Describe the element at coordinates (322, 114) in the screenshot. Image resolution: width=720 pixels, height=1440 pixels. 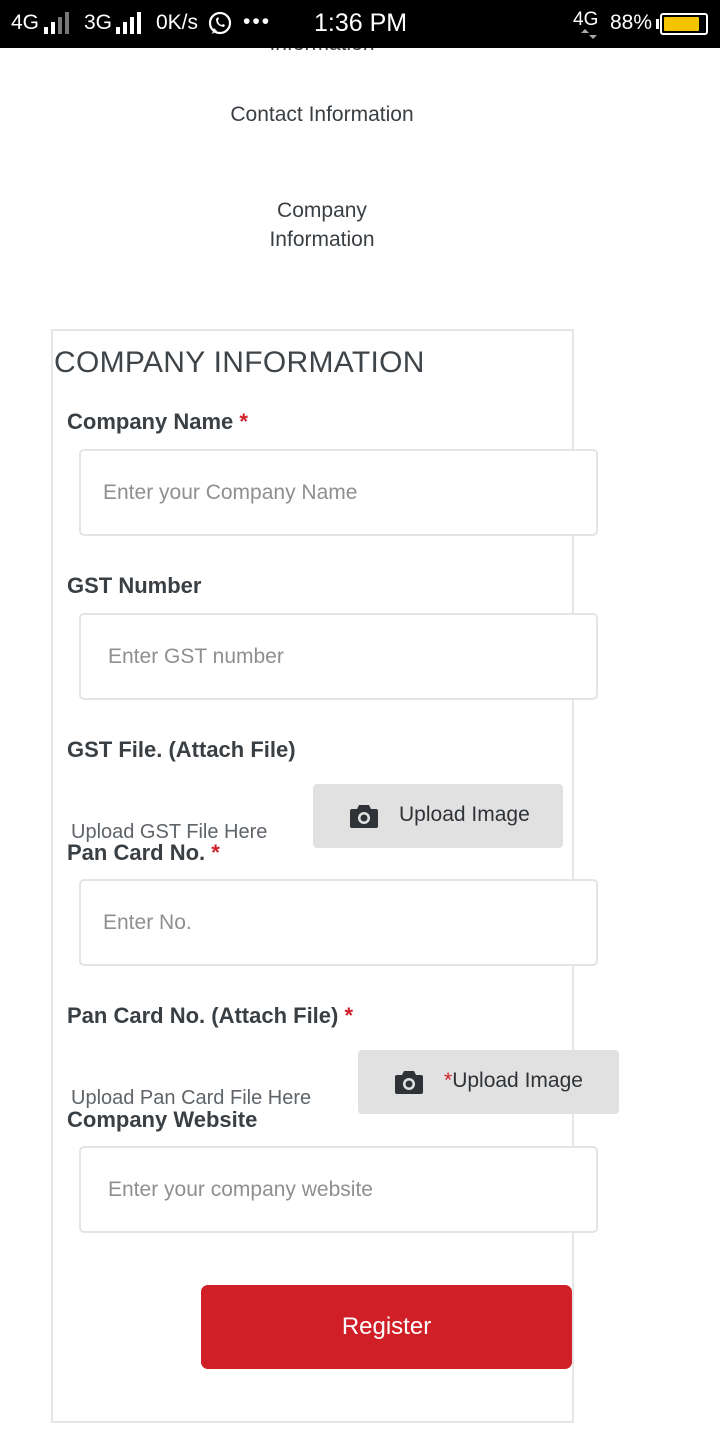
I see `step-item-contact-information: Contact Information` at that location.